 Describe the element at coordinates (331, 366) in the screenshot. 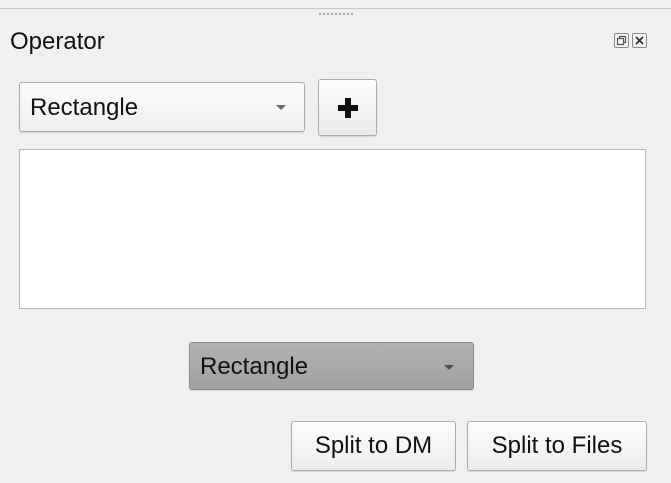

I see `shape-type-dropdown: Rectangle` at that location.